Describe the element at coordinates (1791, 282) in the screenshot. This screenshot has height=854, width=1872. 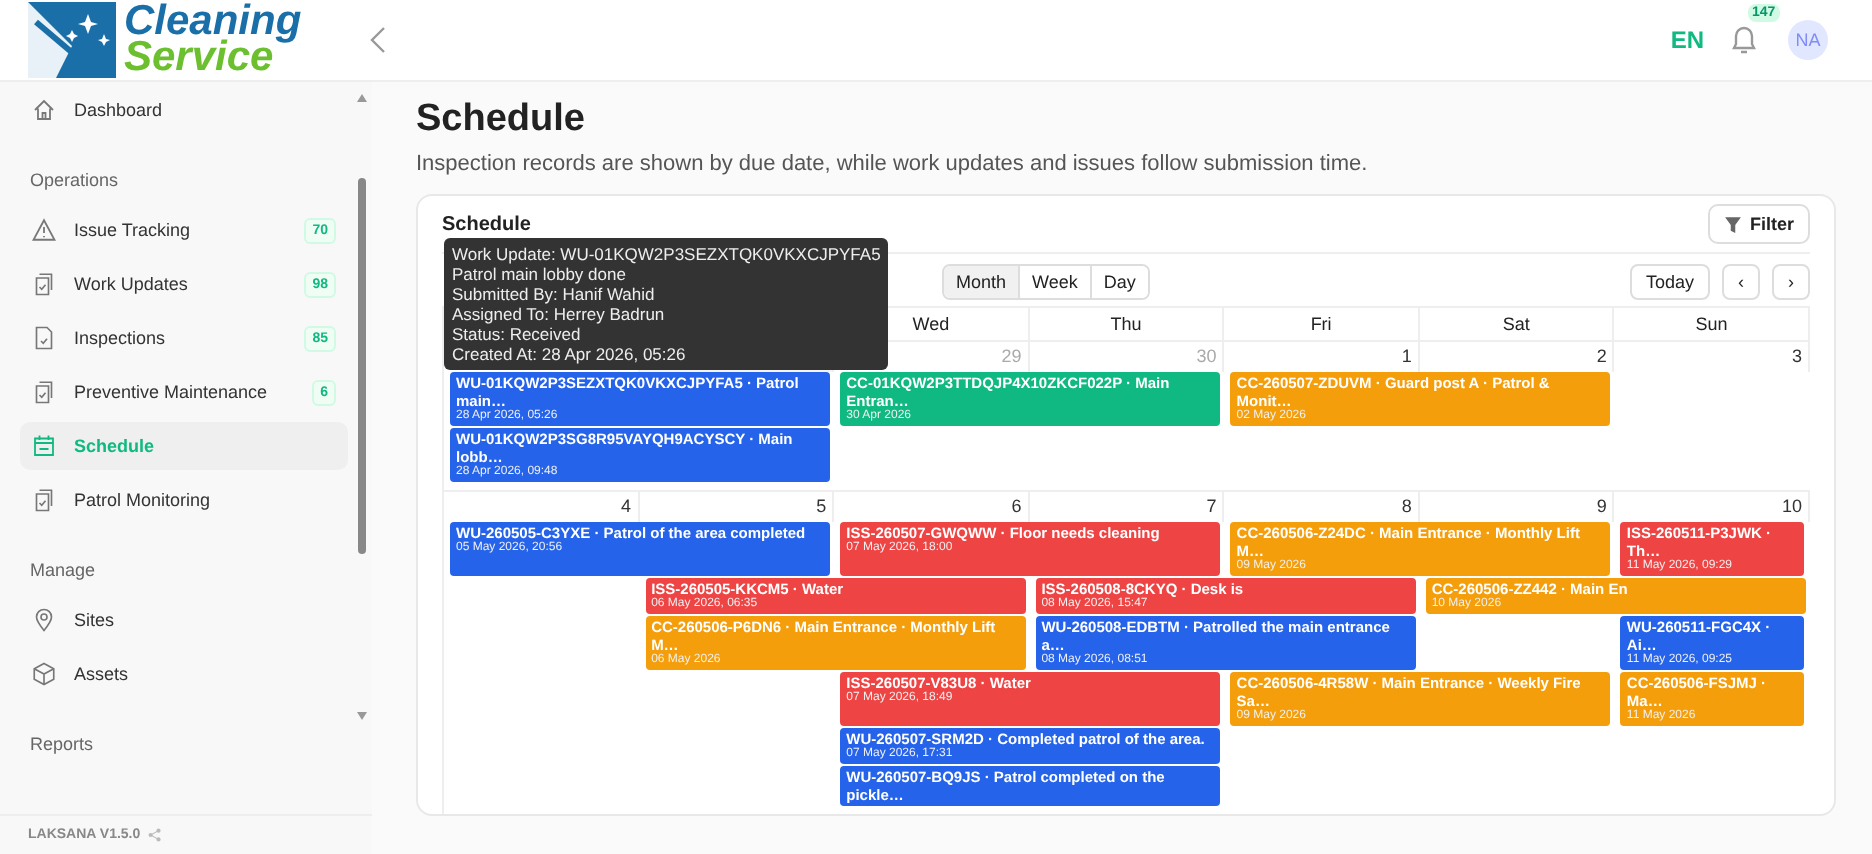
I see `next-button: ›` at that location.